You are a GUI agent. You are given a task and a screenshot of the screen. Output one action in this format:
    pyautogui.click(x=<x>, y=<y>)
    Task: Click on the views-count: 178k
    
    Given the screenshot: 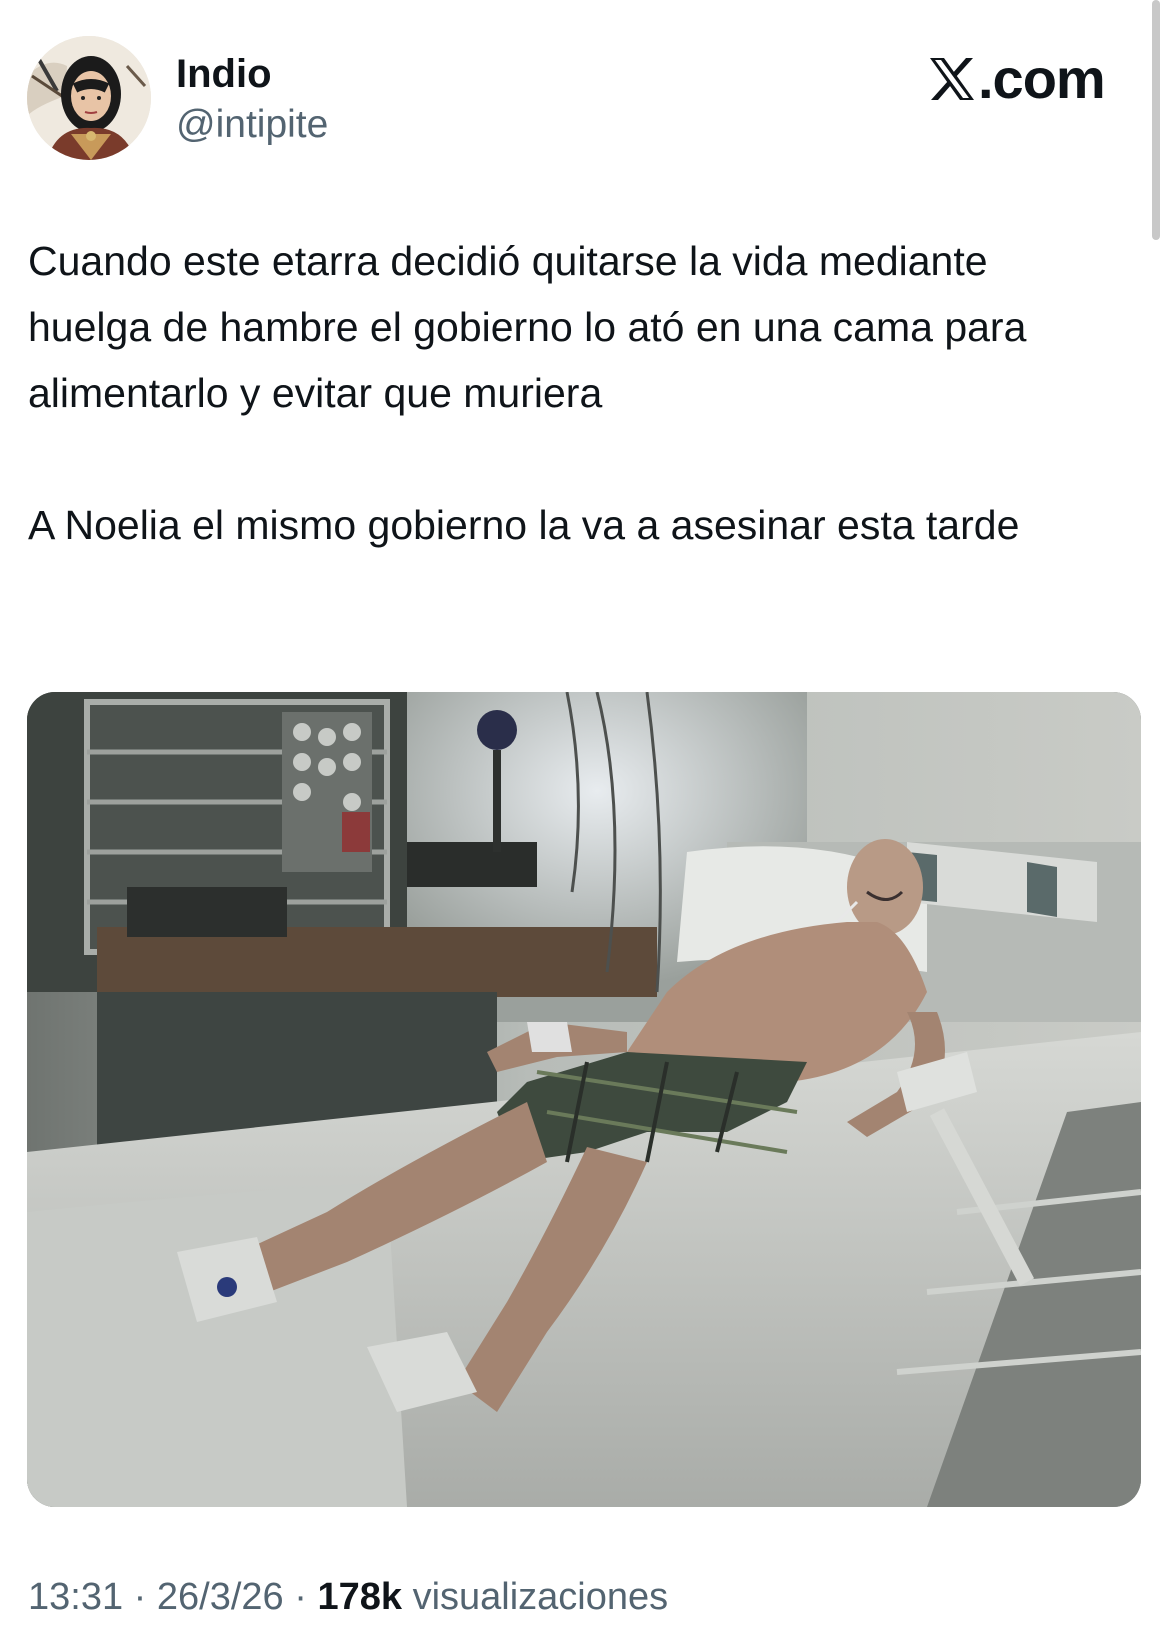 What is the action you would take?
    pyautogui.click(x=359, y=1597)
    